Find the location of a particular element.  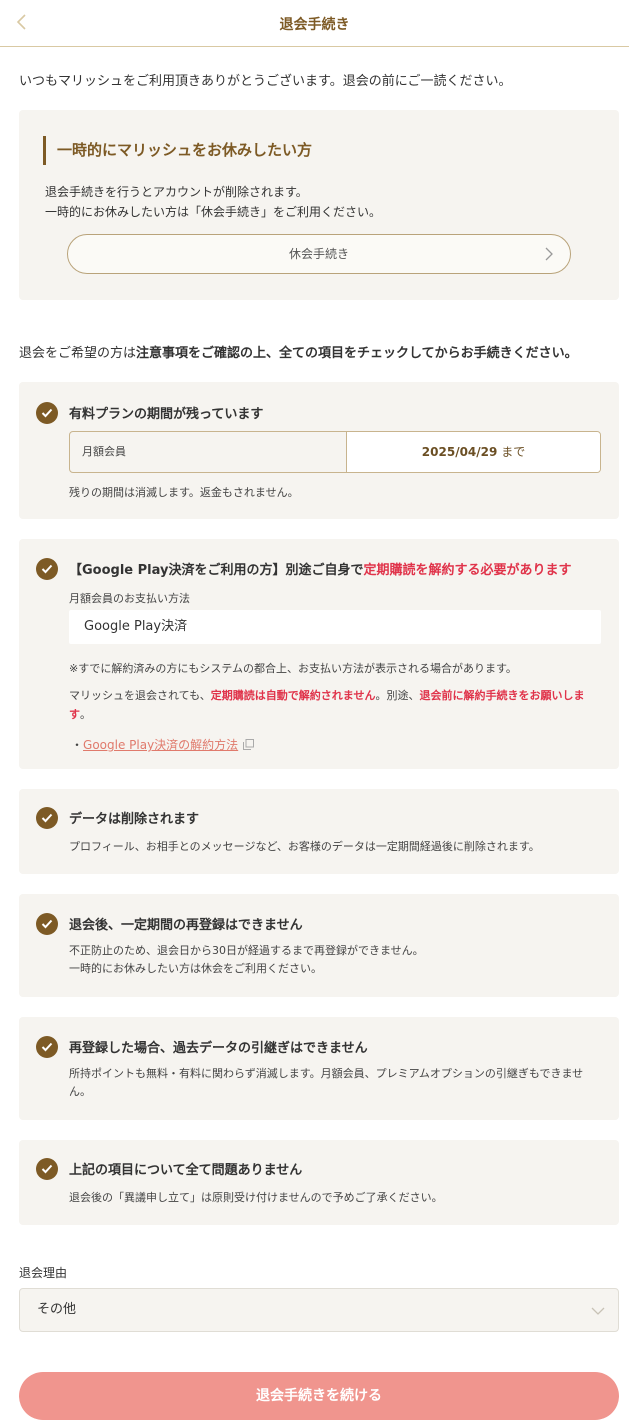

item-title-alert: 定期購読を解約する必要があります is located at coordinates (467, 570).